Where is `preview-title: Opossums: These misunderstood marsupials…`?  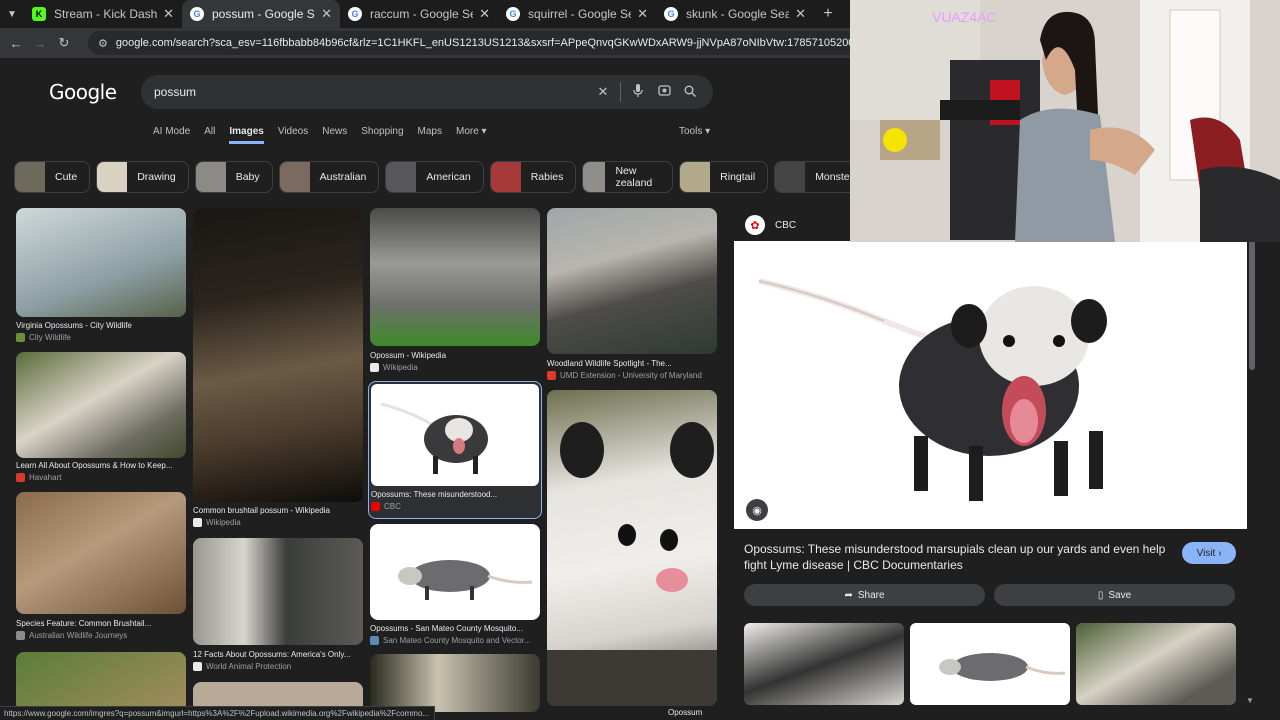 preview-title: Opossums: These misunderstood marsupials… is located at coordinates (959, 557).